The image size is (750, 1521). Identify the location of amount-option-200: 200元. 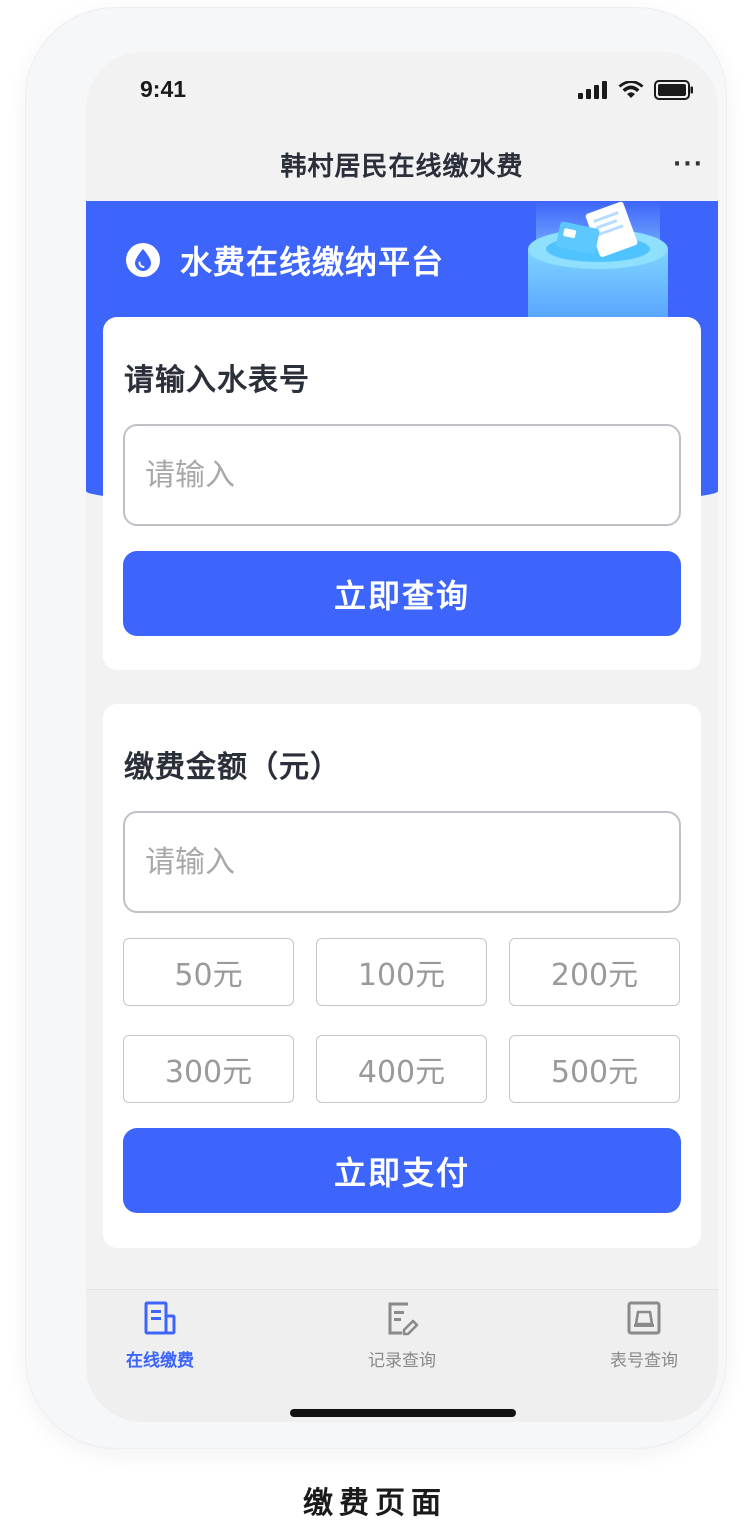
(594, 972).